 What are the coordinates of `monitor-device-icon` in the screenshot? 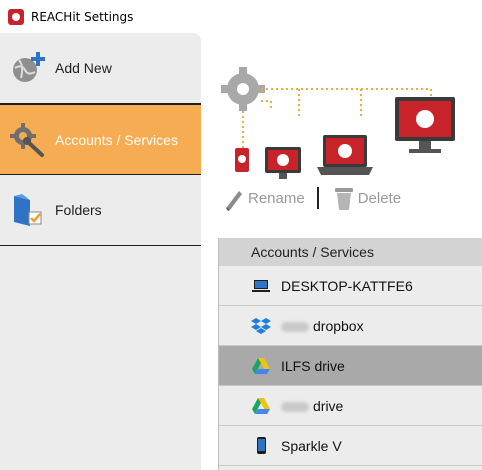 It's located at (283, 163).